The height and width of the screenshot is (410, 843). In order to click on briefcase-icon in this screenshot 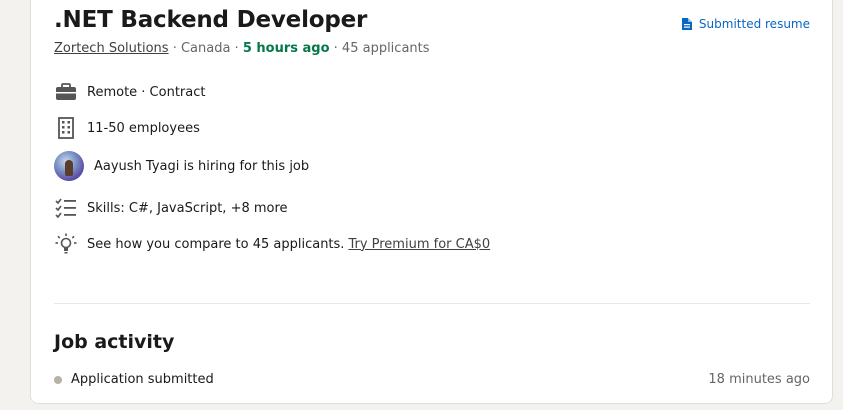, I will do `click(66, 92)`.